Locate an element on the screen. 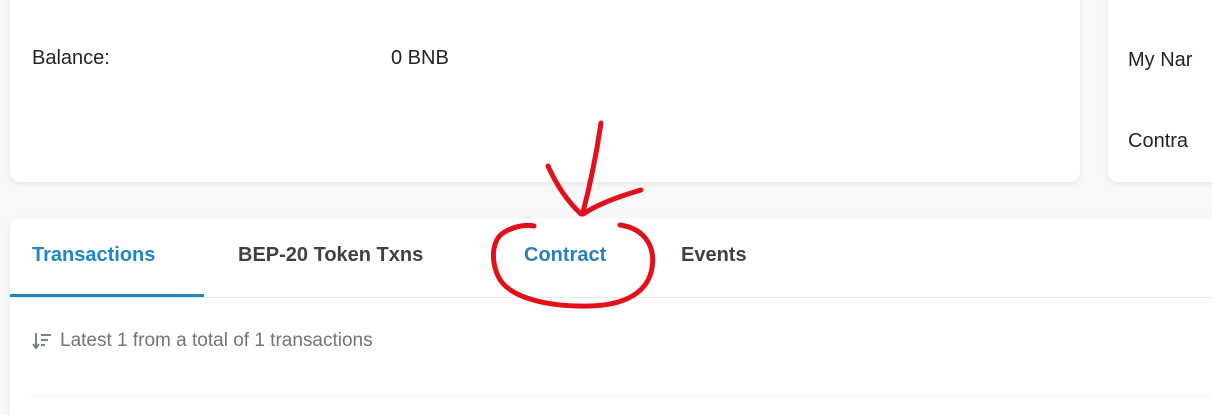  transactions-summary: Latest 1 from a total of 1 transactions is located at coordinates (202, 341).